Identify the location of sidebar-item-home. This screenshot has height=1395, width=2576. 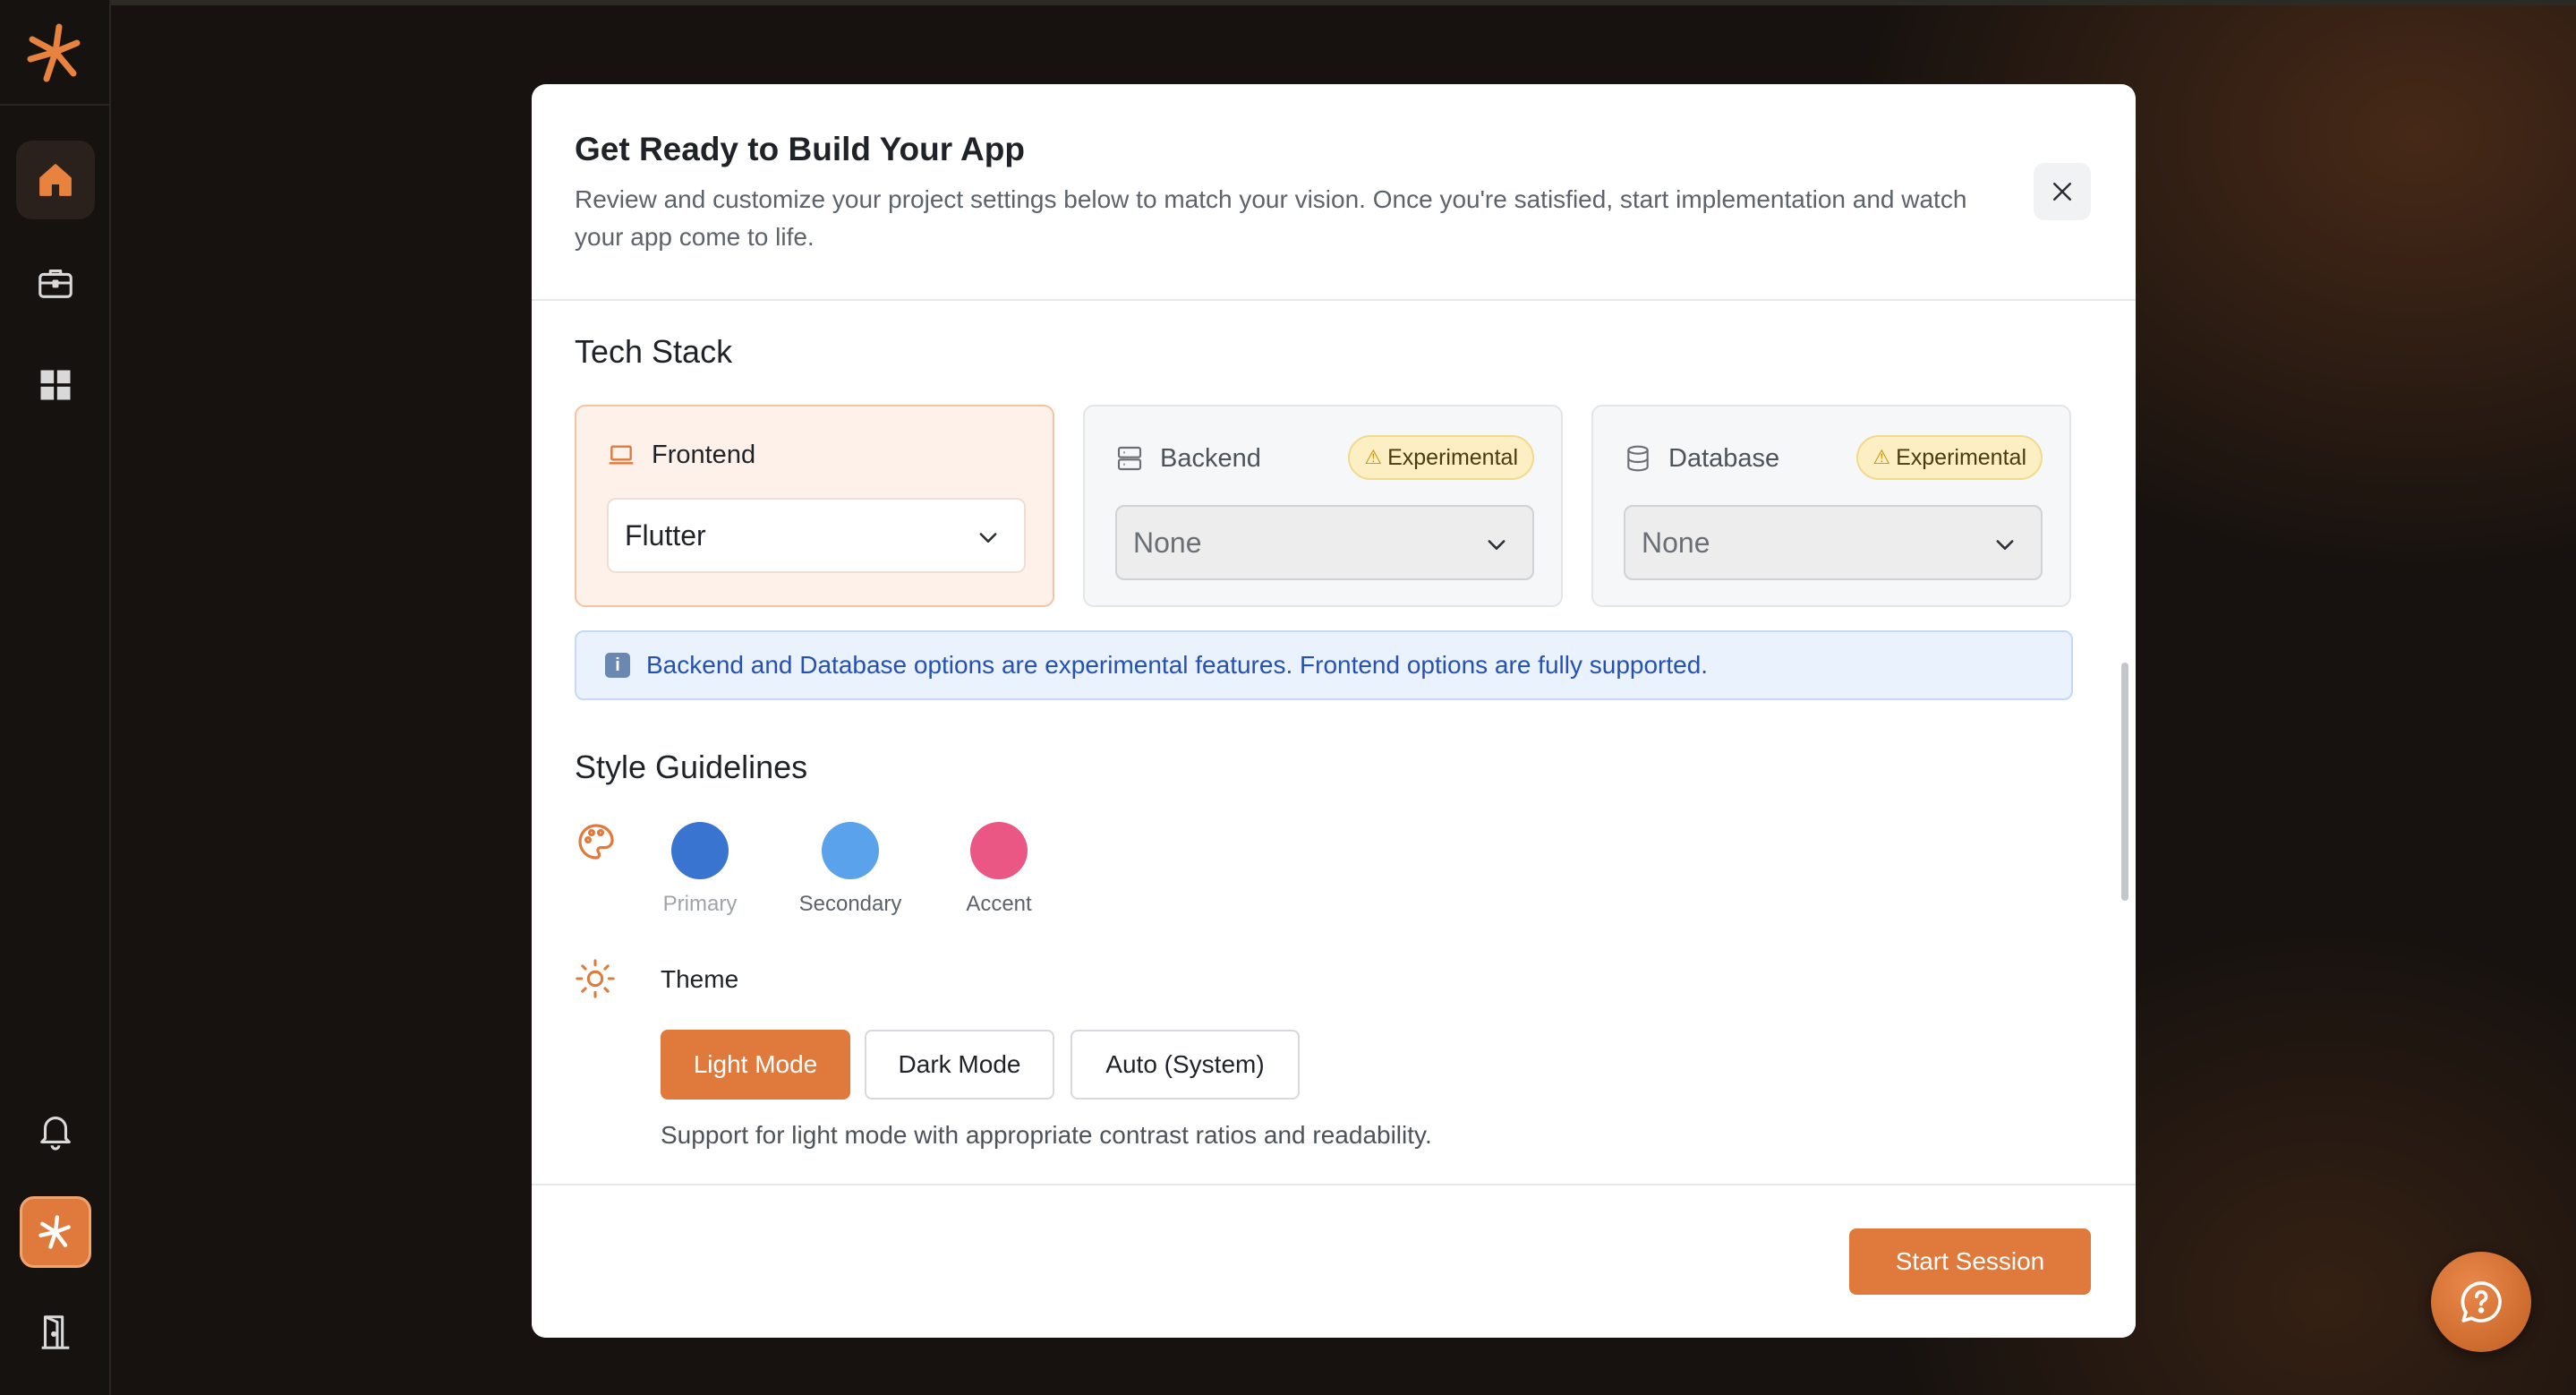
(55, 180).